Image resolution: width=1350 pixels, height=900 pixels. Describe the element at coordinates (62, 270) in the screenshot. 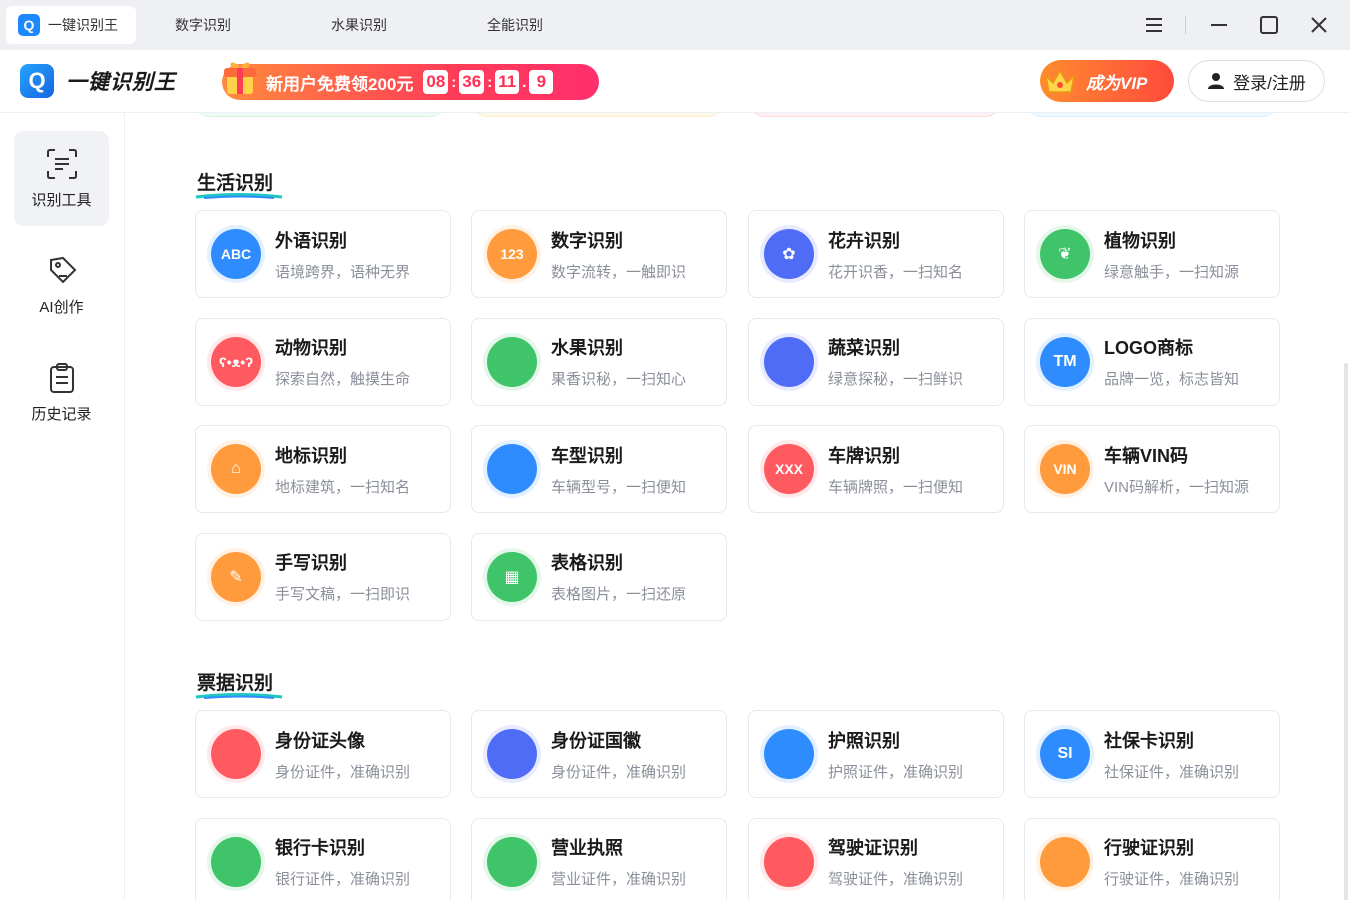

I see `pen-tag-icon` at that location.